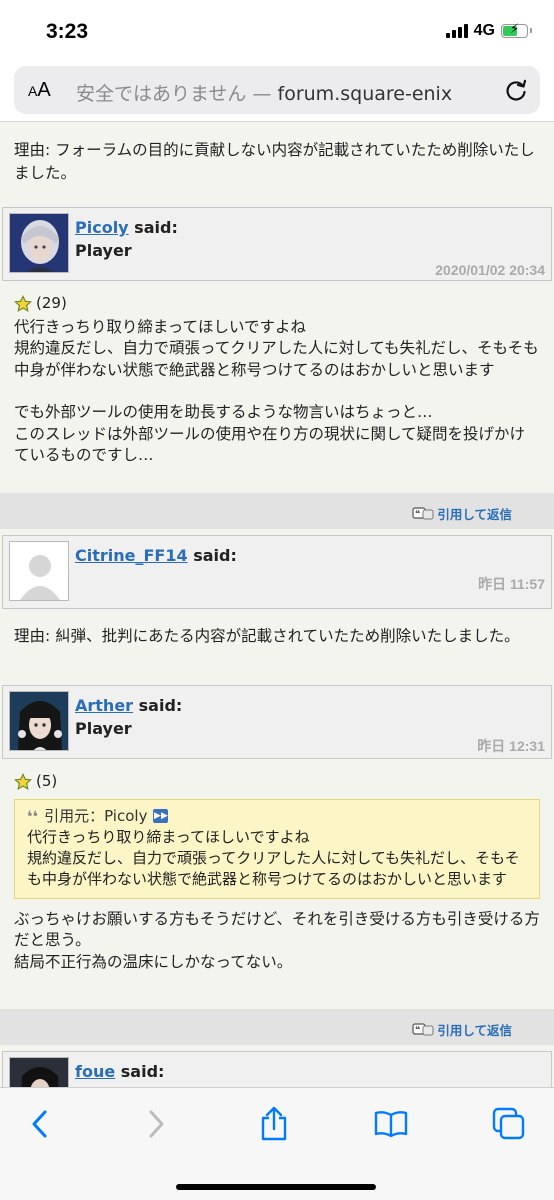  Describe the element at coordinates (277, 244) in the screenshot. I see `post-header-picoly: Picoly said: Player 2020/01/02 20:34` at that location.